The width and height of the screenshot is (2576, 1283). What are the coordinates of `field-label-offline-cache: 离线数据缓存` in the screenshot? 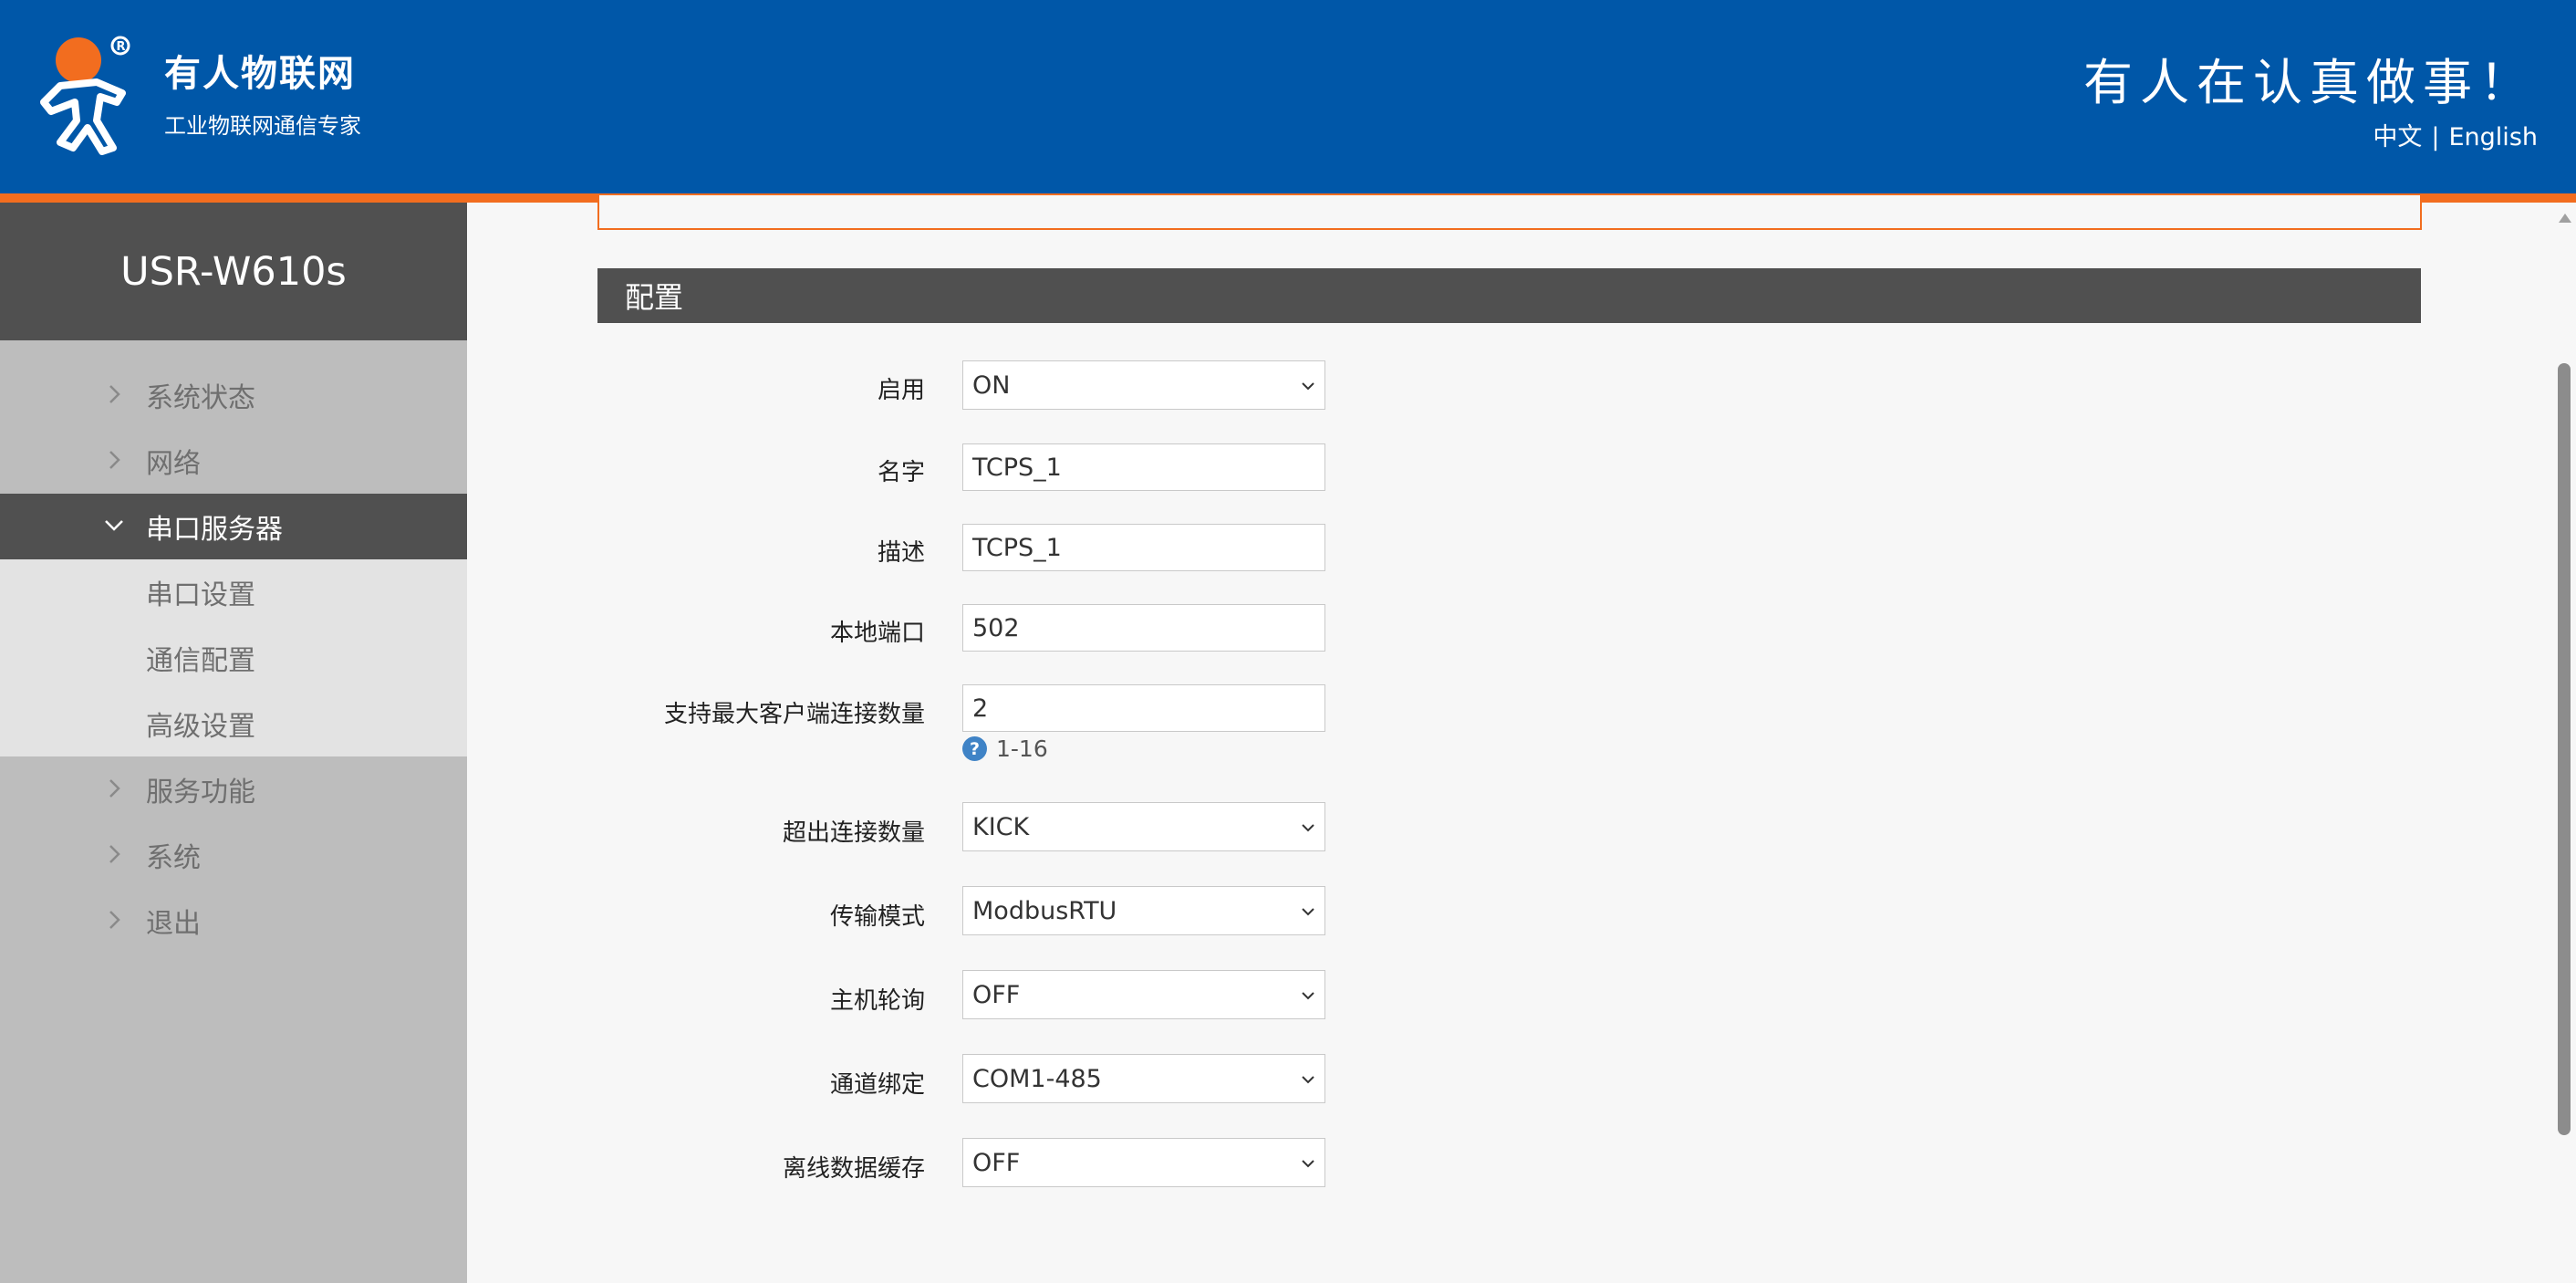 It's located at (853, 1169).